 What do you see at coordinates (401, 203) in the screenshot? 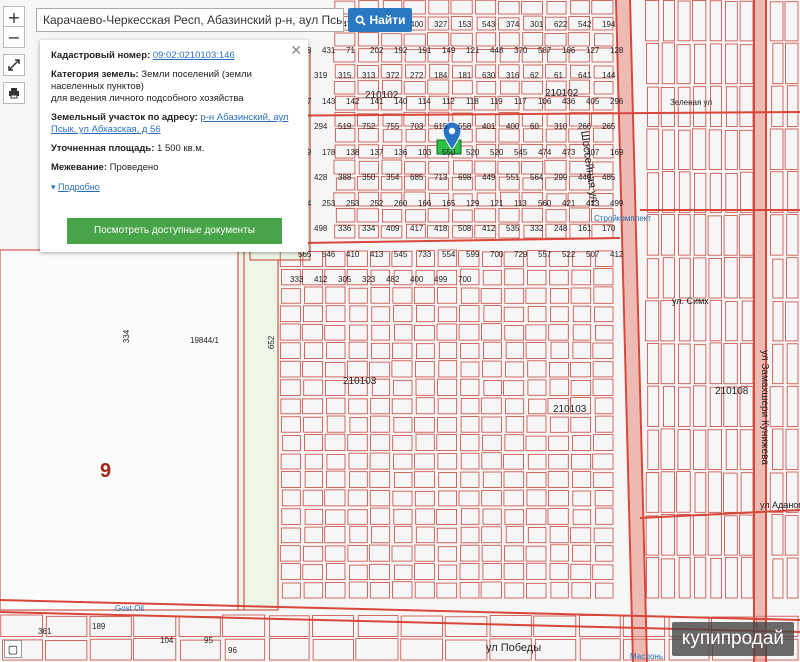
I see `parcel-number: 260` at bounding box center [401, 203].